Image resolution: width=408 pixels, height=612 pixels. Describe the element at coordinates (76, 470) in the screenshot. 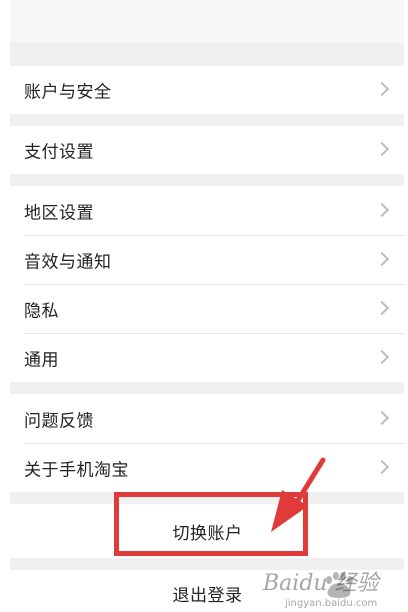

I see `menu-item-label: 关于手机淘宝` at that location.